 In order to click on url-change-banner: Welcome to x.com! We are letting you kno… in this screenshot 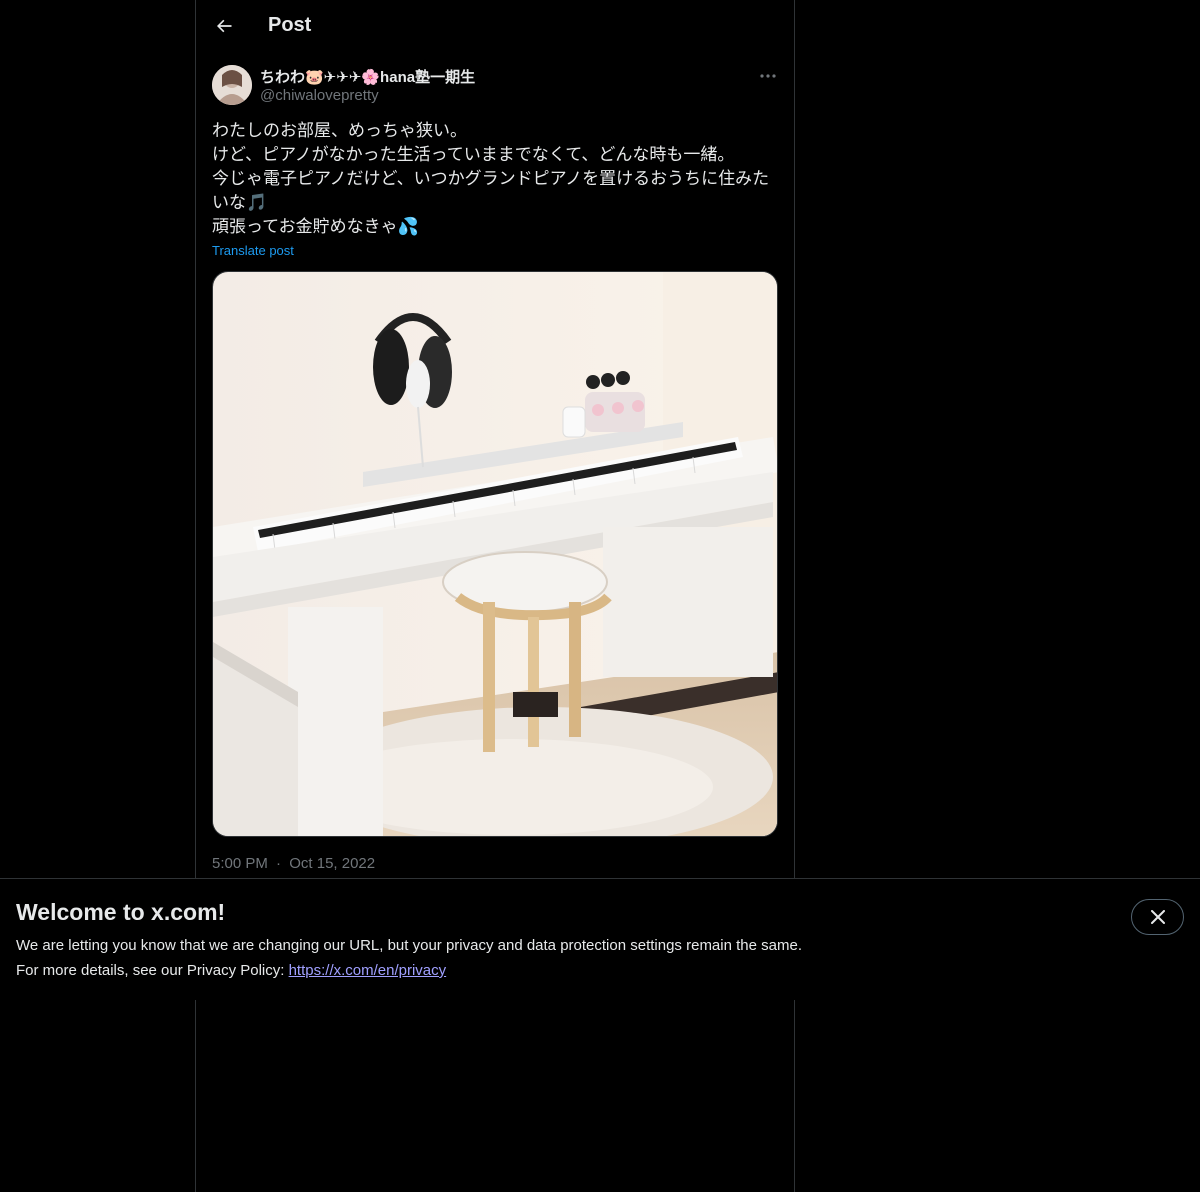, I will do `click(600, 939)`.